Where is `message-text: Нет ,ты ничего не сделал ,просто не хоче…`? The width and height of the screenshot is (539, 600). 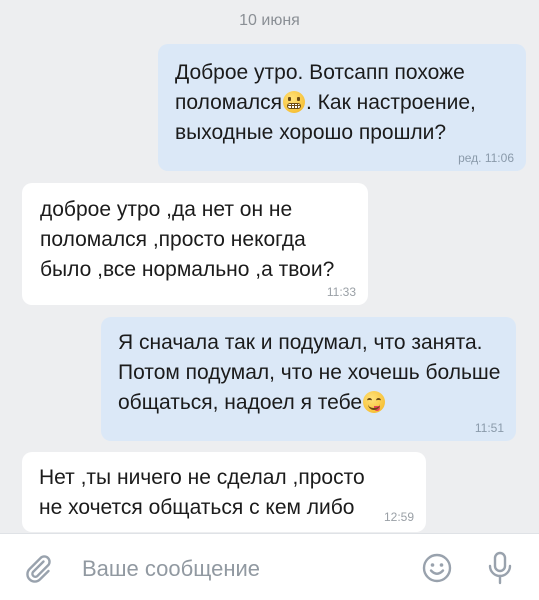 message-text: Нет ,ты ничего не сделал ,просто не хоче… is located at coordinates (202, 492).